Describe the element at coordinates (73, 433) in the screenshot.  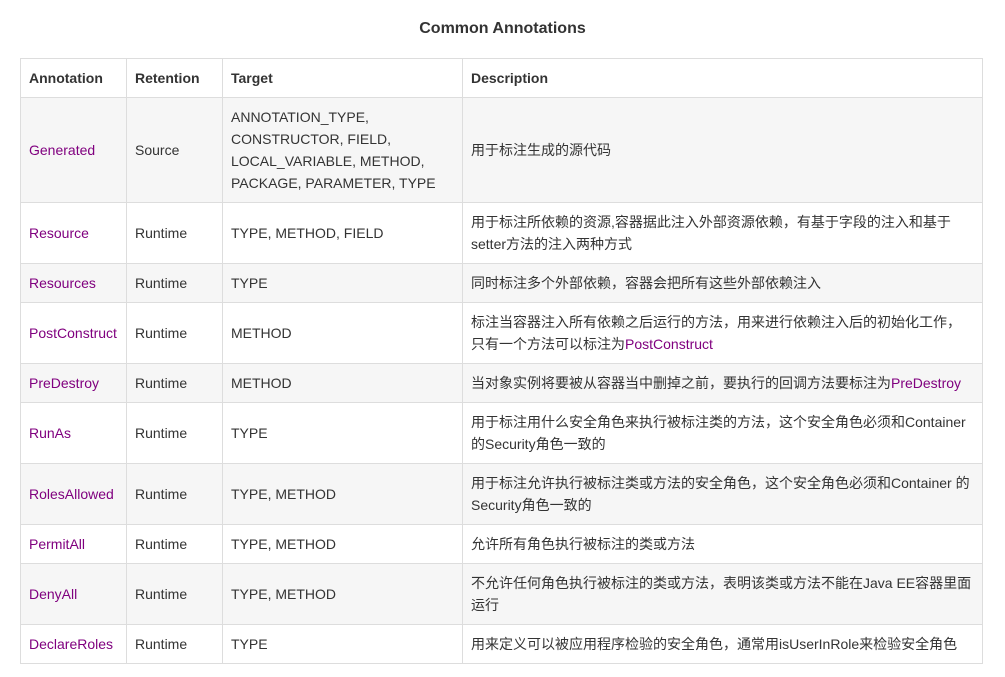
I see `annotation-link-runas: RunAs` at that location.